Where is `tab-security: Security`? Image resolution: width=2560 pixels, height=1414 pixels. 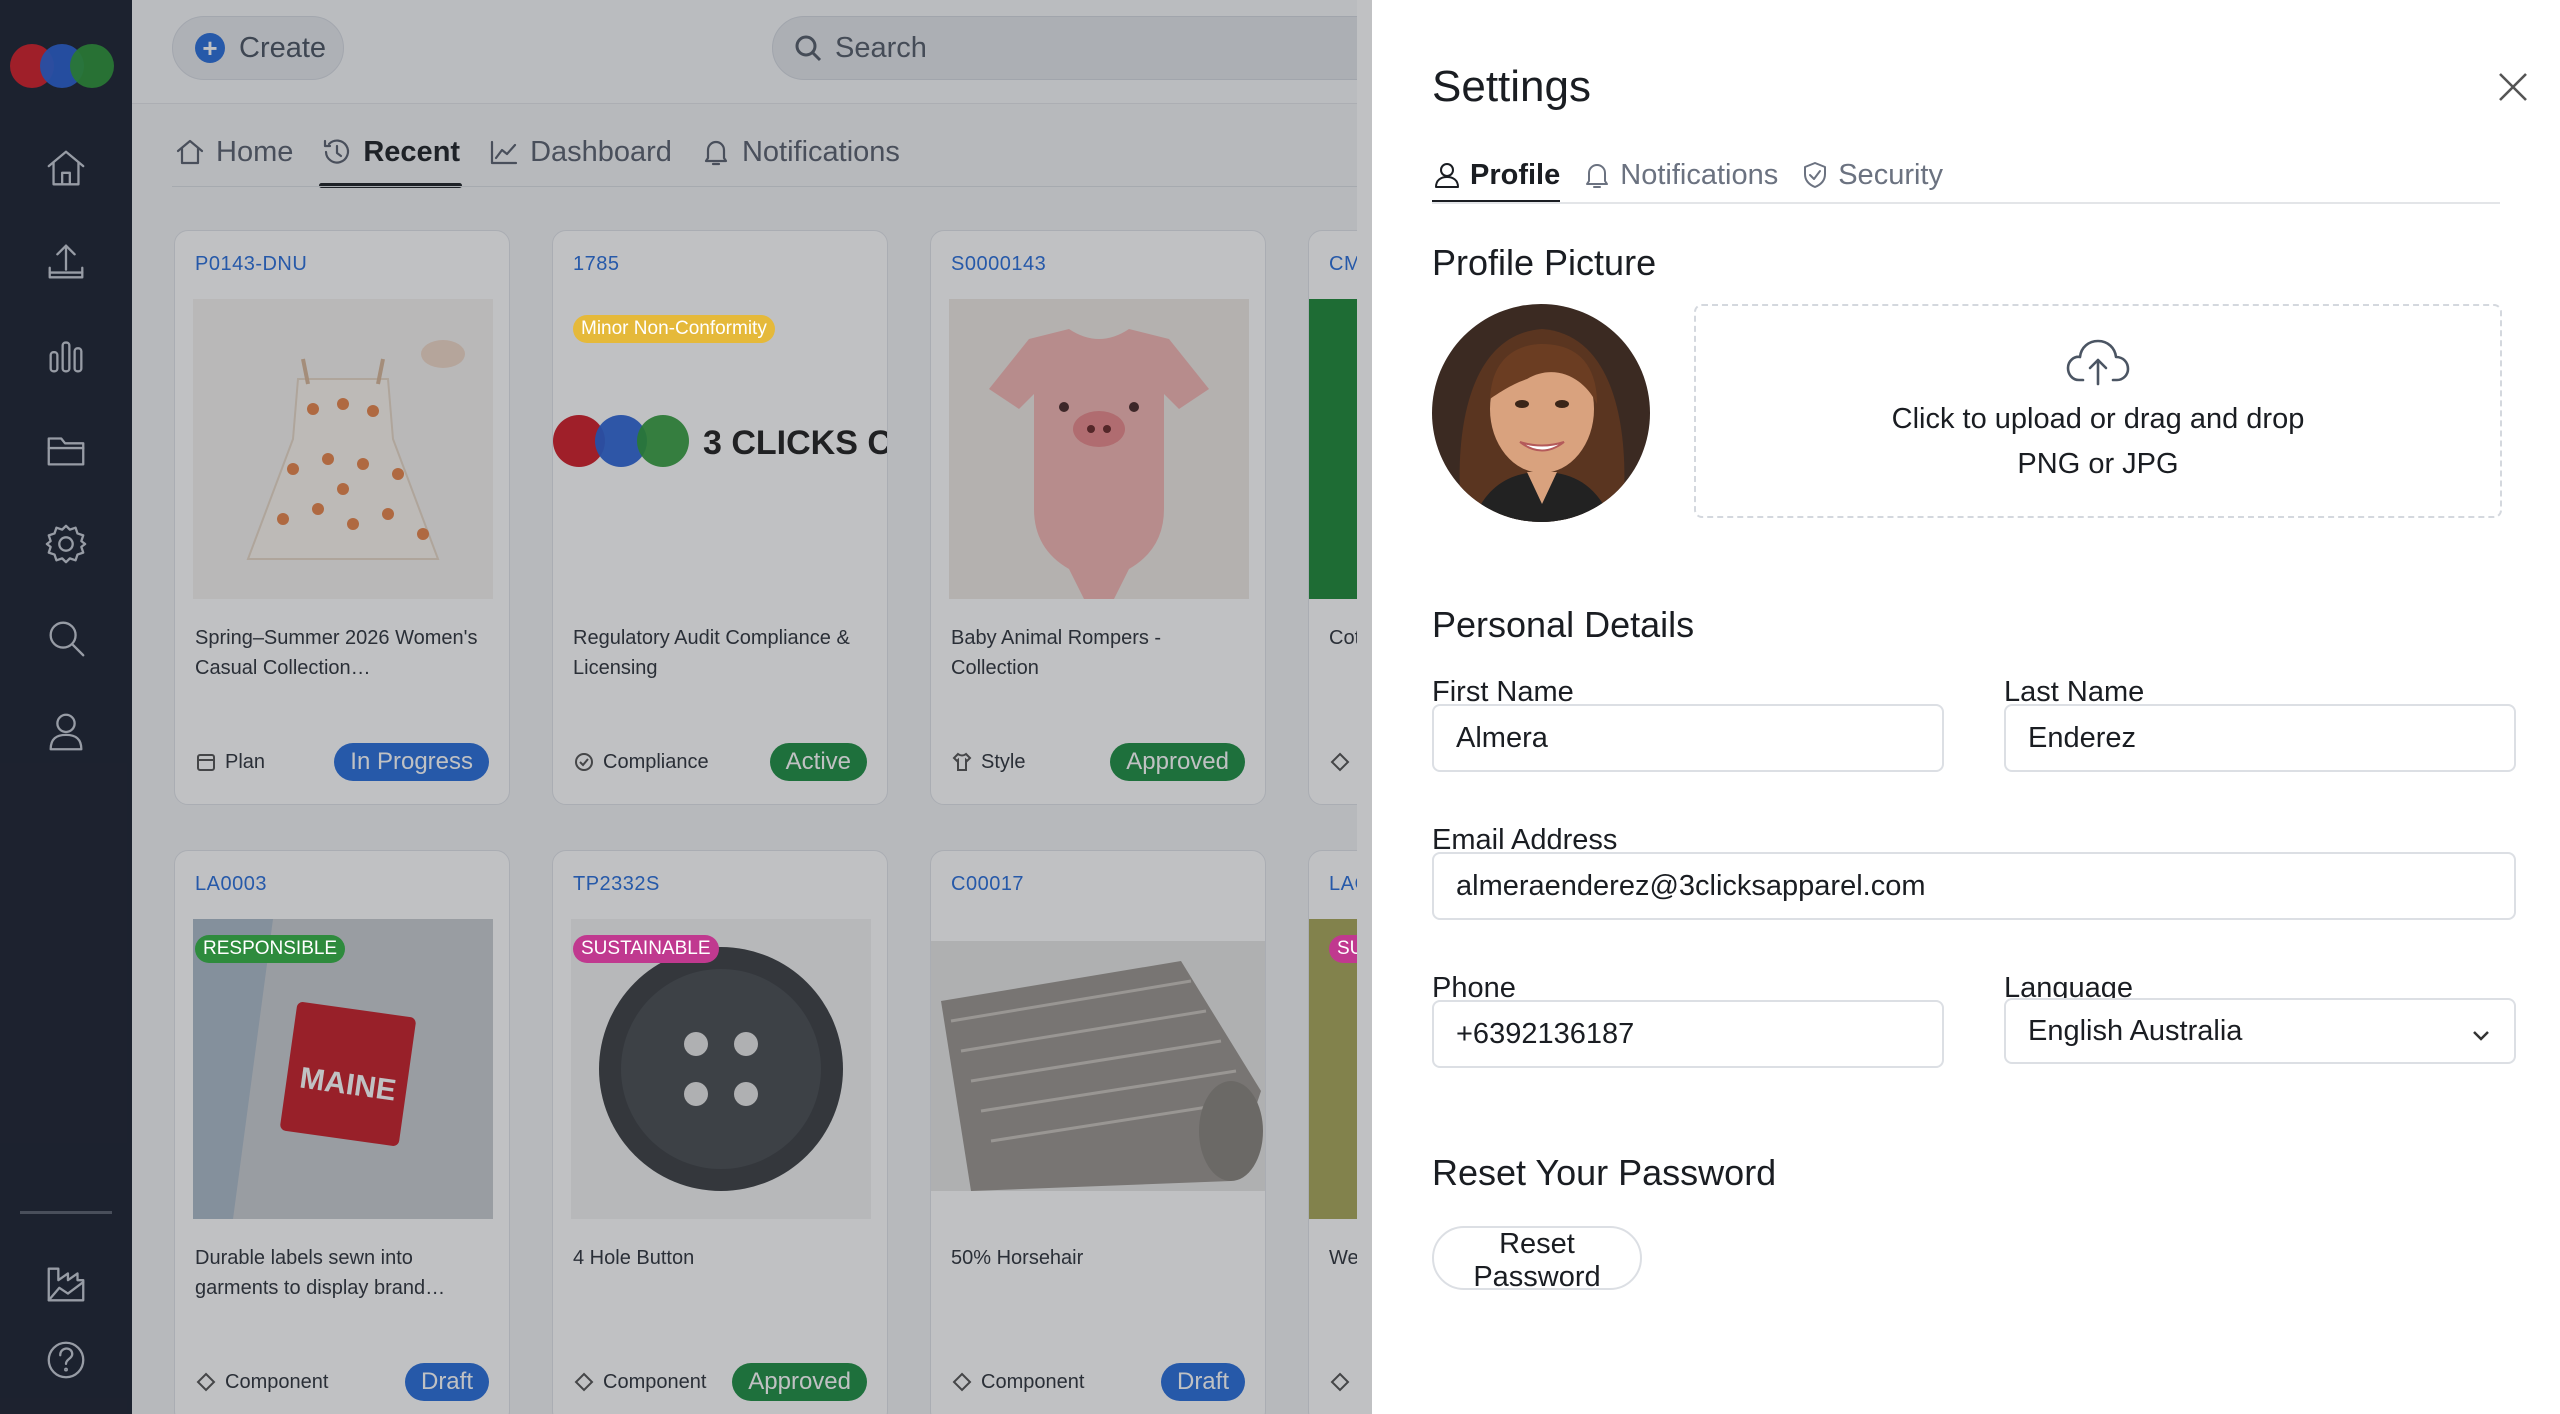 tab-security: Security is located at coordinates (1871, 175).